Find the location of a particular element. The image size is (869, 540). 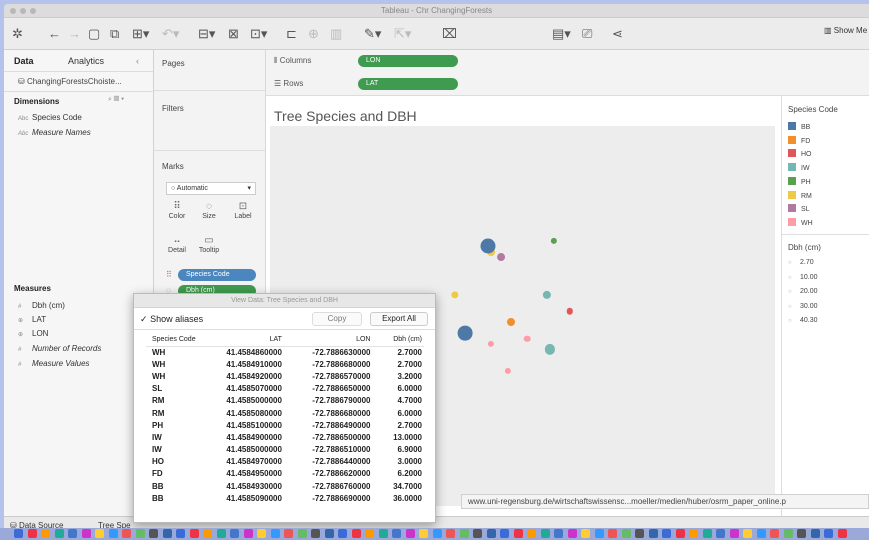

show-me-button: ▥ Show Me is located at coordinates (845, 30).